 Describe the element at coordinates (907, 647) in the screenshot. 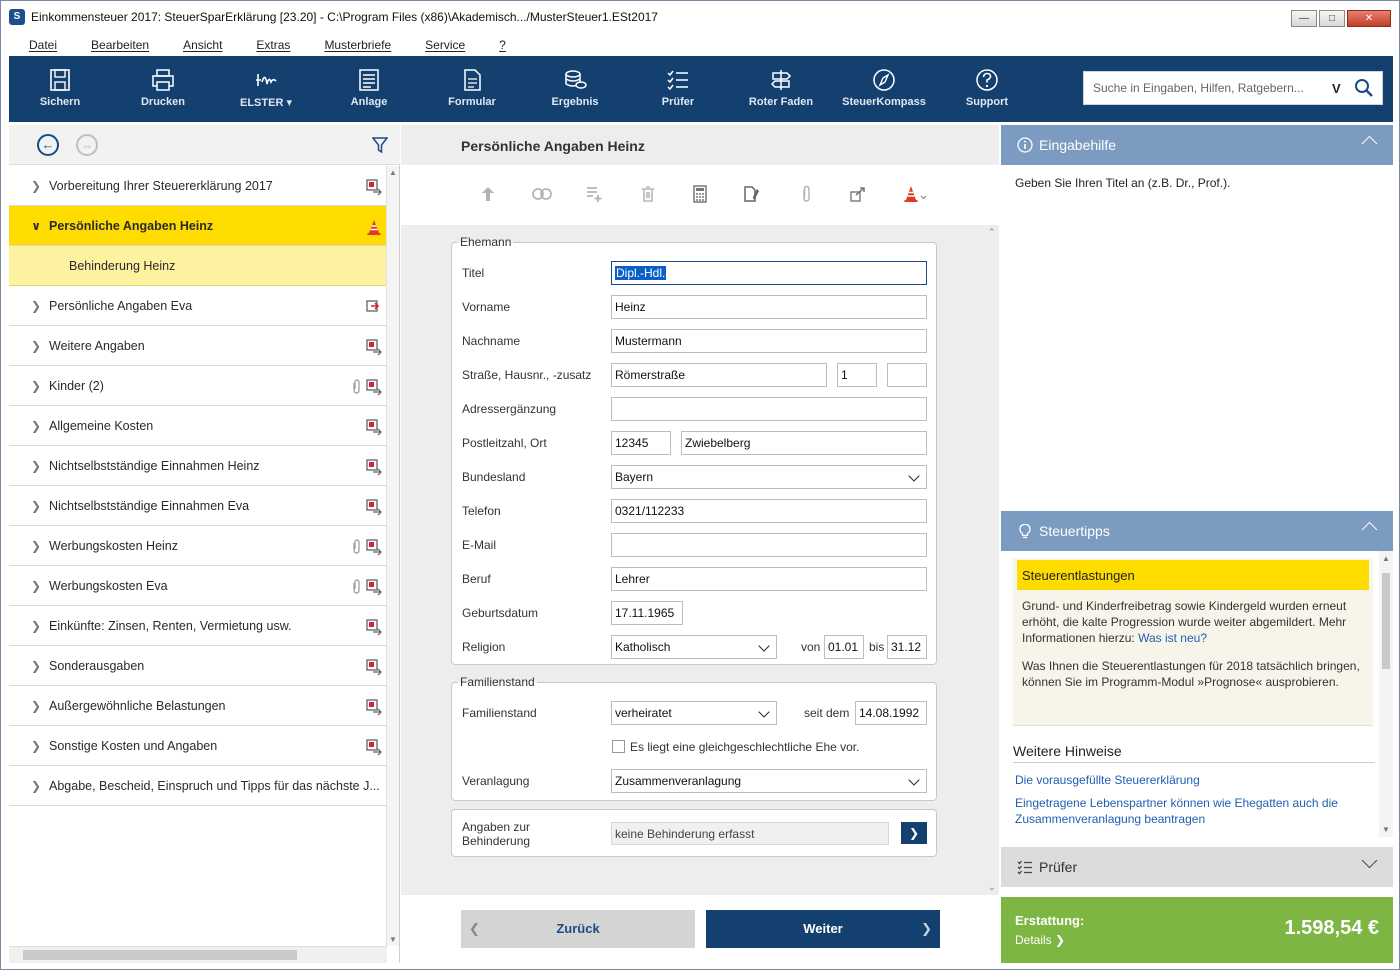

I see `religion-bis-input: 31.12` at that location.